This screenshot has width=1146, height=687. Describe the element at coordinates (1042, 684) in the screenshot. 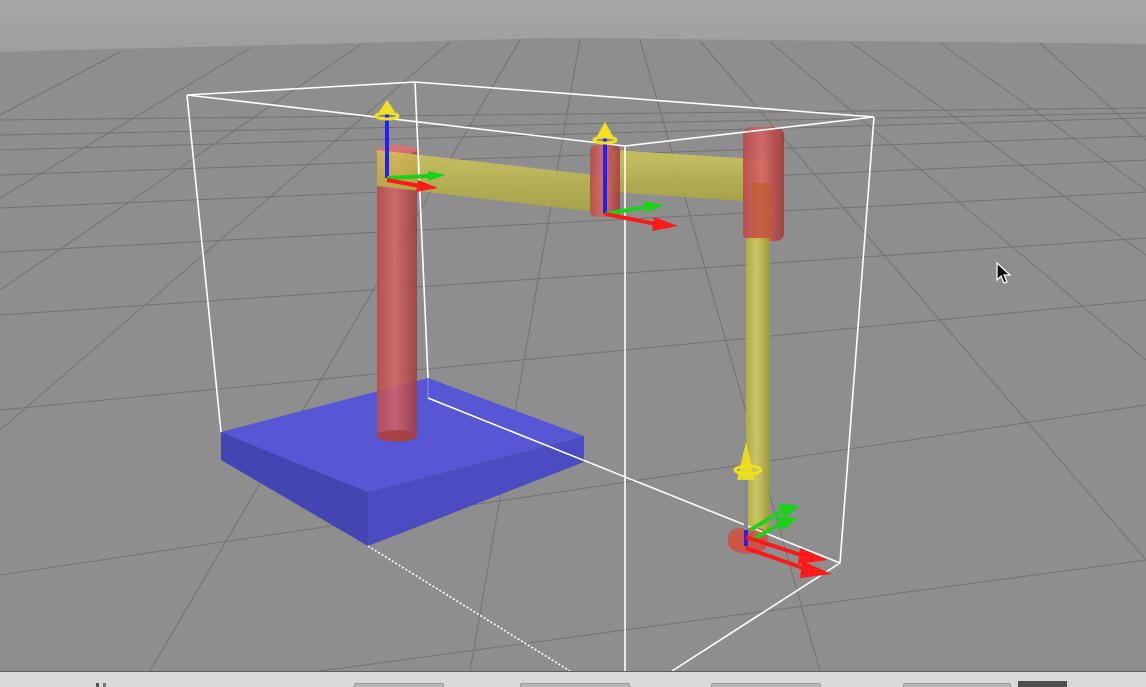

I see `status-bar-button` at that location.